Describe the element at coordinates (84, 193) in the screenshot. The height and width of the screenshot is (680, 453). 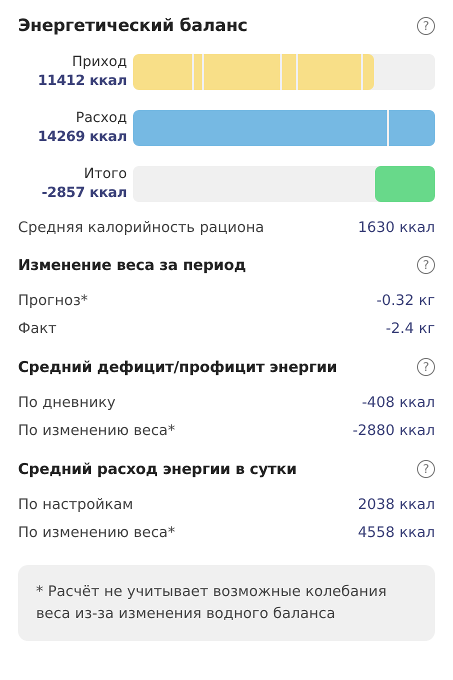
I see `bar-value: -2857 ккал` at that location.